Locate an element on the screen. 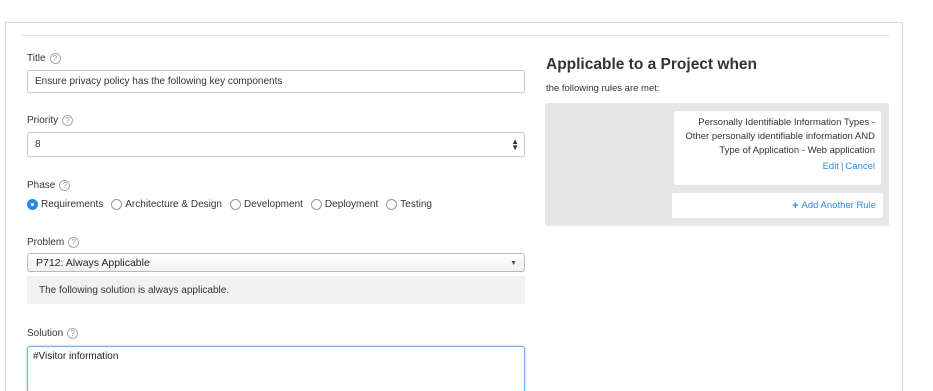 This screenshot has height=391, width=933. priority-select: 8 ▲ ▼ is located at coordinates (276, 144).